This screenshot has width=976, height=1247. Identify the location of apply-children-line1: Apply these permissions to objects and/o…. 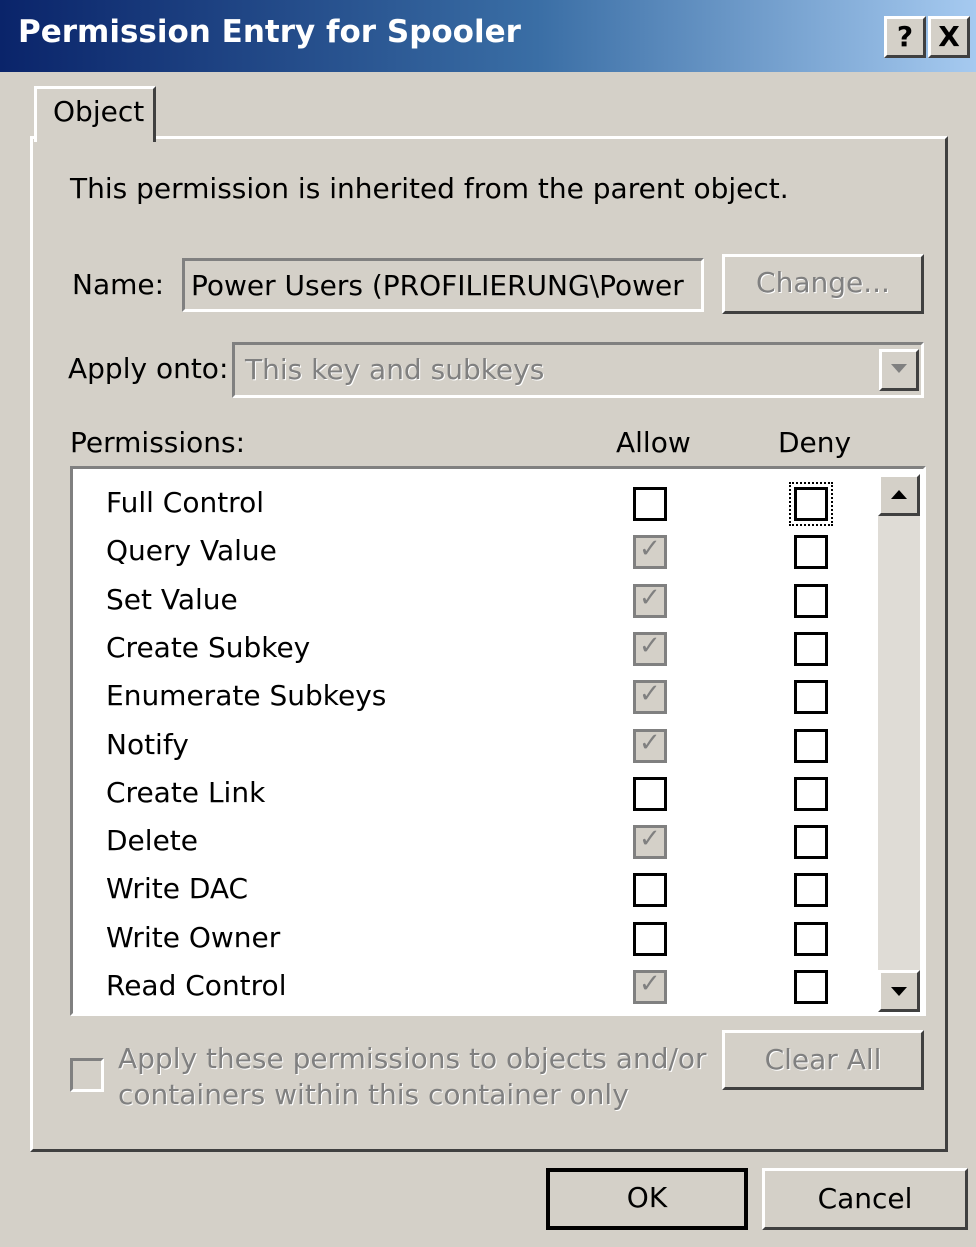
(412, 1058).